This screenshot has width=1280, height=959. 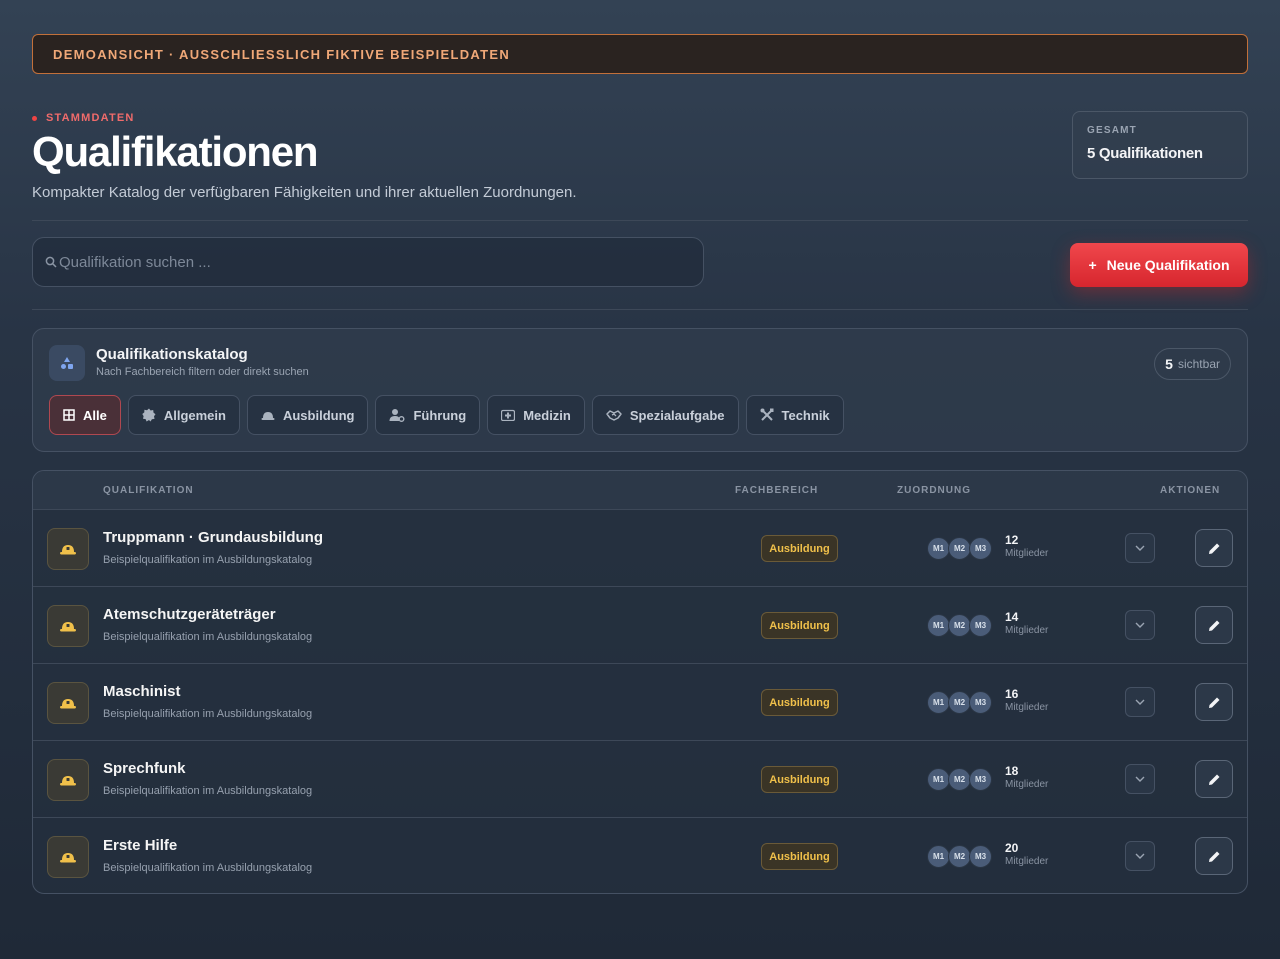 What do you see at coordinates (1169, 364) in the screenshot?
I see `visible-count: 5` at bounding box center [1169, 364].